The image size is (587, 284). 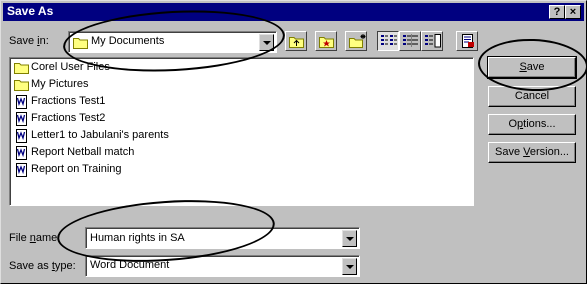 I want to click on list-view-button, so click(x=388, y=41).